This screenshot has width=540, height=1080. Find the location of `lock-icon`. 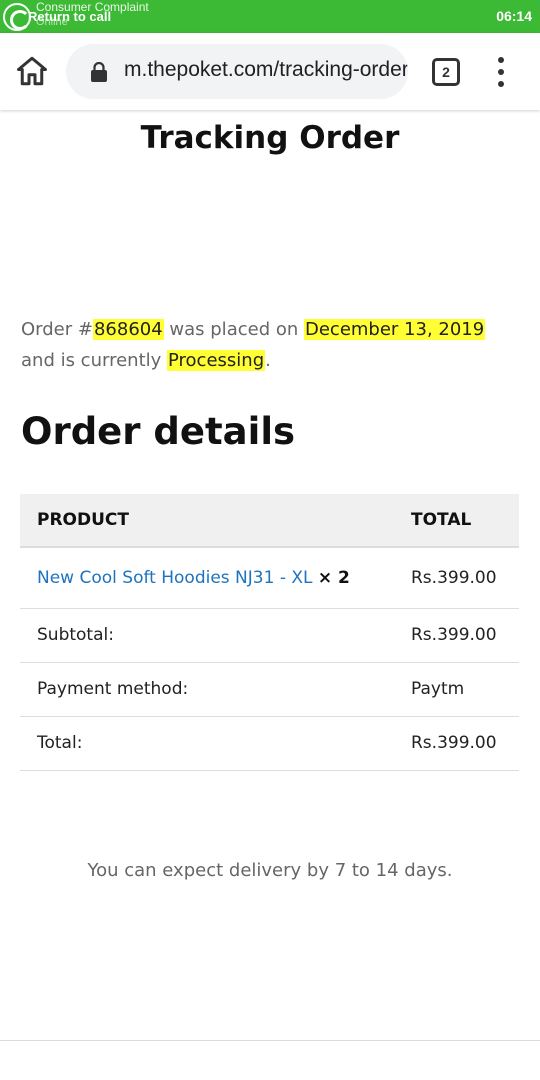

lock-icon is located at coordinates (99, 72).